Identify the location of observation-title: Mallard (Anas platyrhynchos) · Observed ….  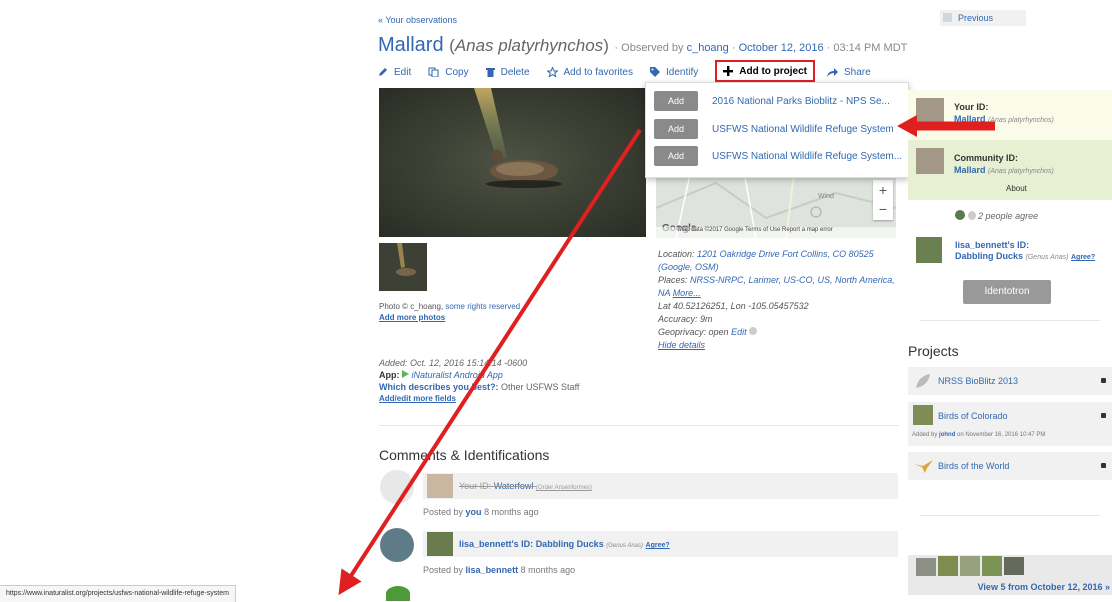
(642, 45).